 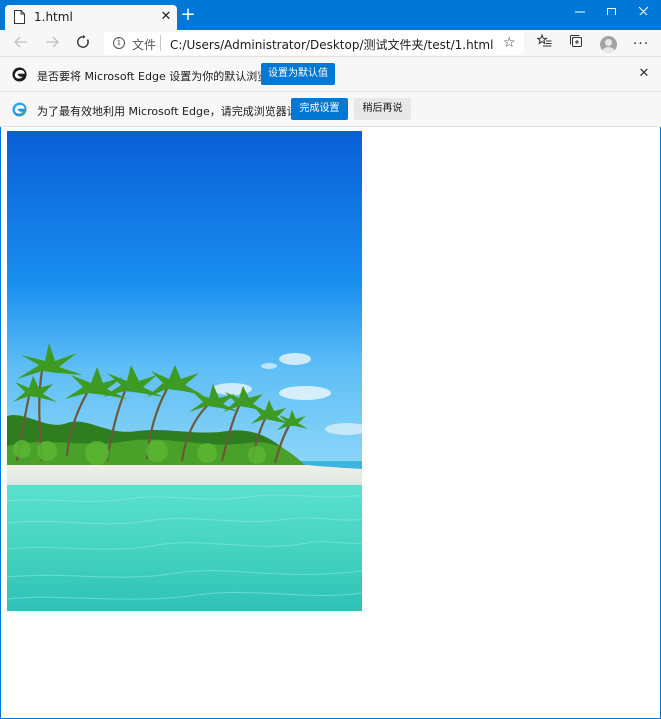 What do you see at coordinates (188, 15) in the screenshot?
I see `new-tab-icon: +` at bounding box center [188, 15].